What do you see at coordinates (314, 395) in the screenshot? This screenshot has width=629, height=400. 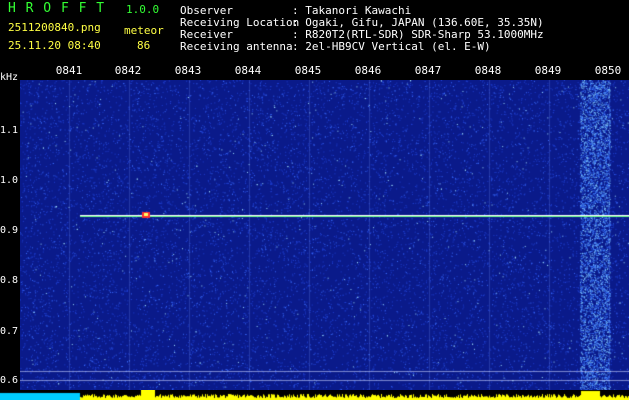 I see `signal-level-bar` at bounding box center [314, 395].